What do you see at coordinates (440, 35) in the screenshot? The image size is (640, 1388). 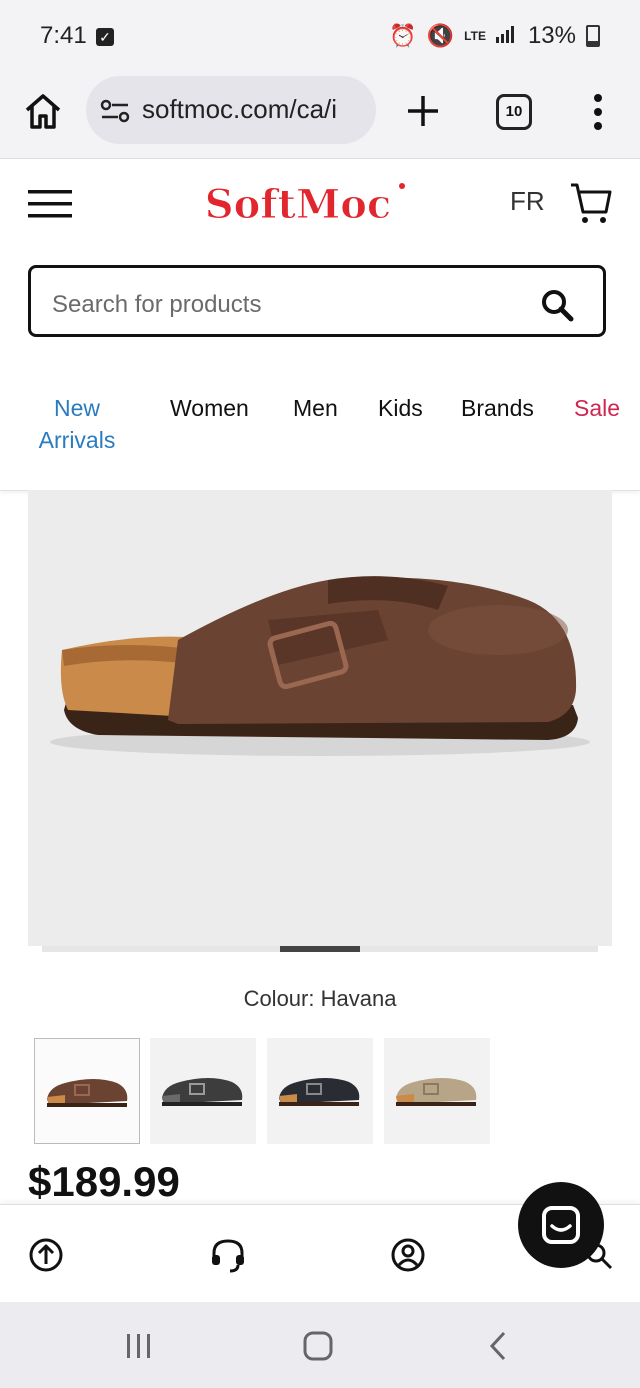 I see `mute-icon: 🔇` at bounding box center [440, 35].